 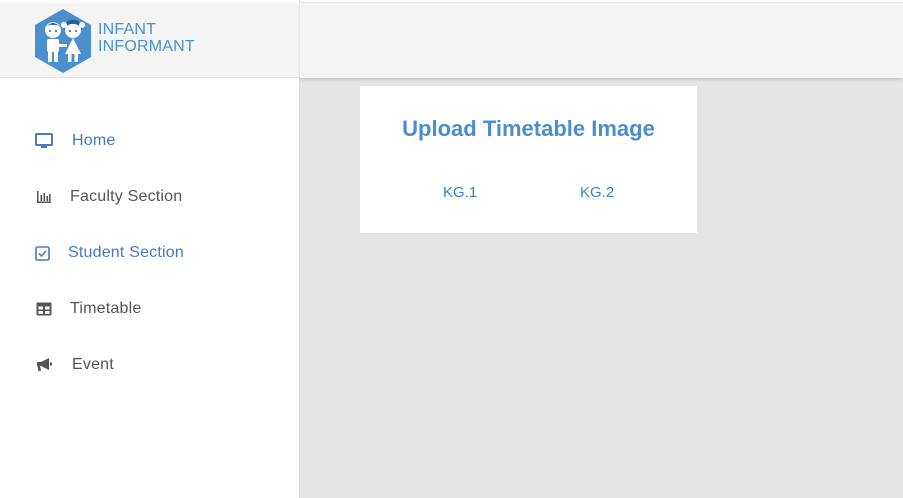 What do you see at coordinates (44, 197) in the screenshot?
I see `bar-chart-icon` at bounding box center [44, 197].